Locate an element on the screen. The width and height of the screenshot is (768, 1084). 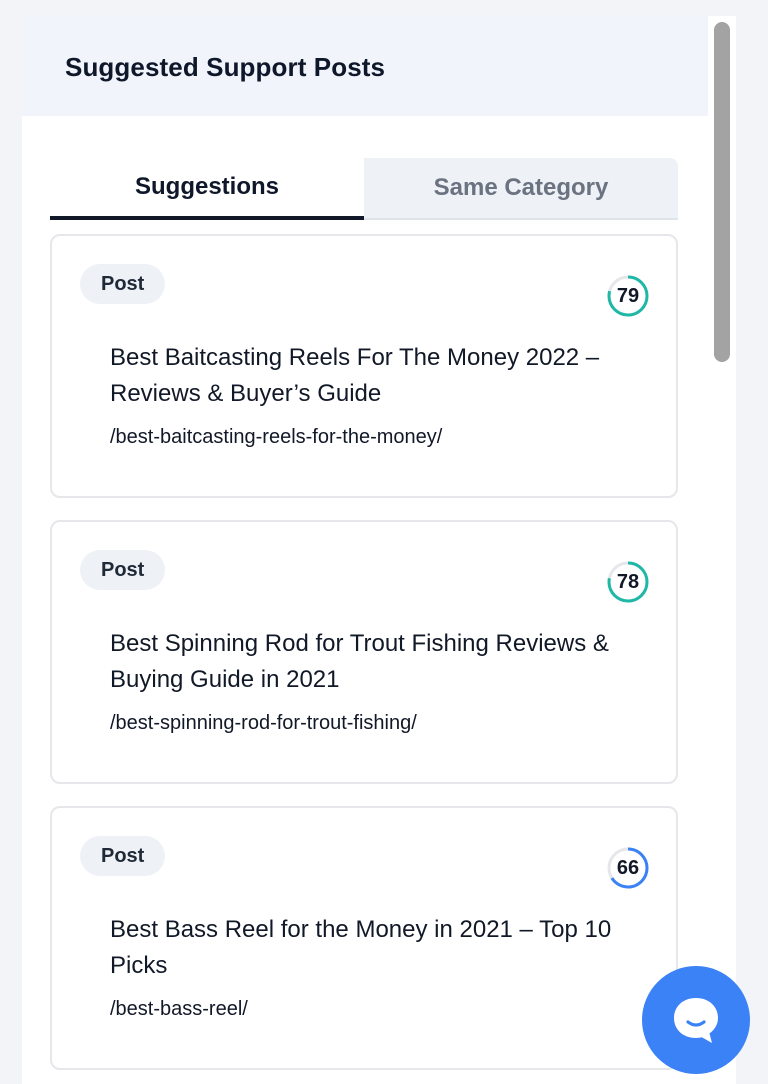
score-ring: 78 is located at coordinates (628, 582).